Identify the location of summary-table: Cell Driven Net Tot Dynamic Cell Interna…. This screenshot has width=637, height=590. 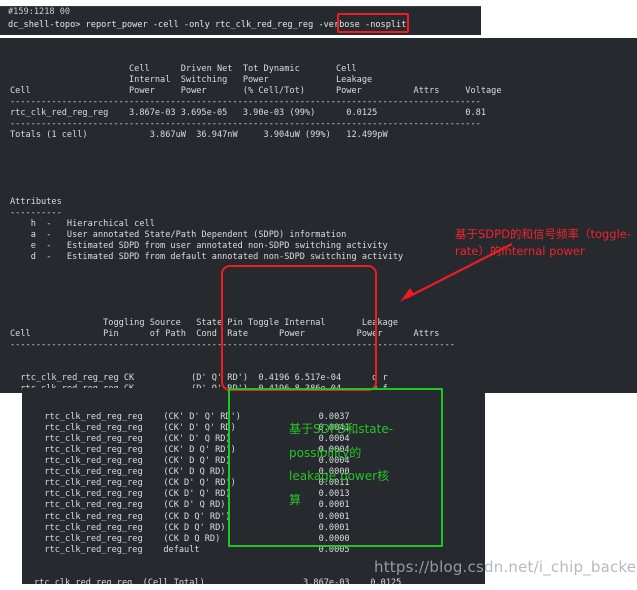
(256, 102).